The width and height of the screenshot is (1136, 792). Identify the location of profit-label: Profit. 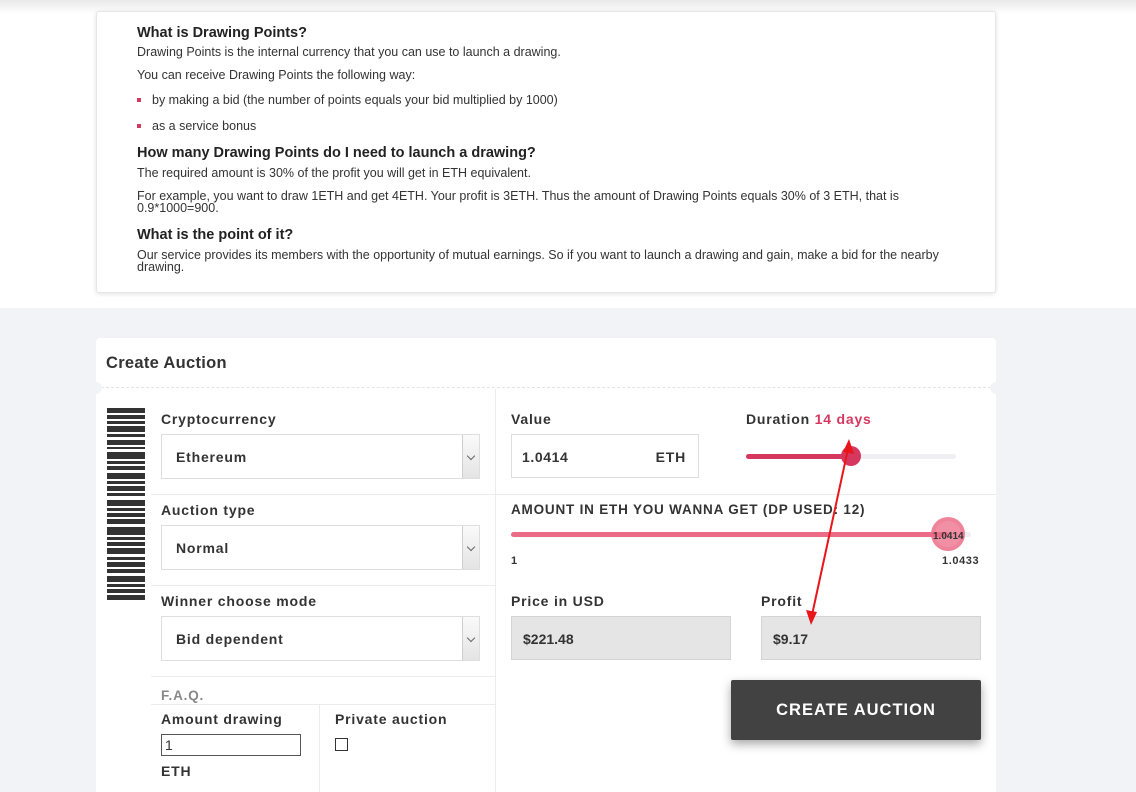
(782, 601).